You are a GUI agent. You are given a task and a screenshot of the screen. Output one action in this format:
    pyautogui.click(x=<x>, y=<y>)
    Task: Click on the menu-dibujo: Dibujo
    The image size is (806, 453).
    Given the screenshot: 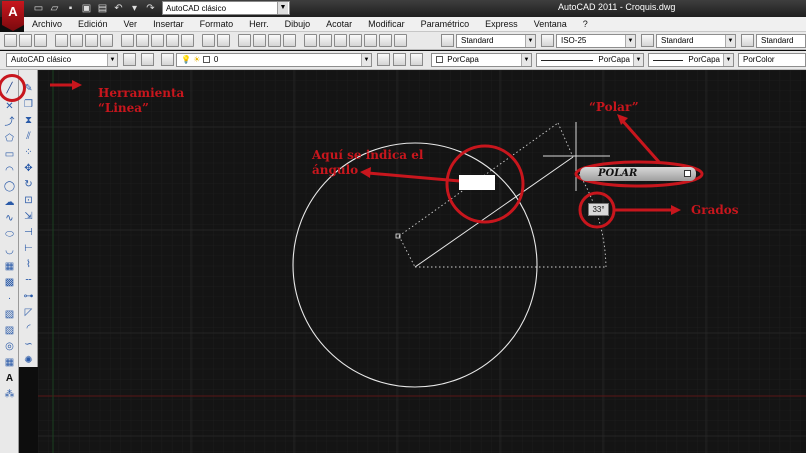 What is the action you would take?
    pyautogui.click(x=298, y=24)
    